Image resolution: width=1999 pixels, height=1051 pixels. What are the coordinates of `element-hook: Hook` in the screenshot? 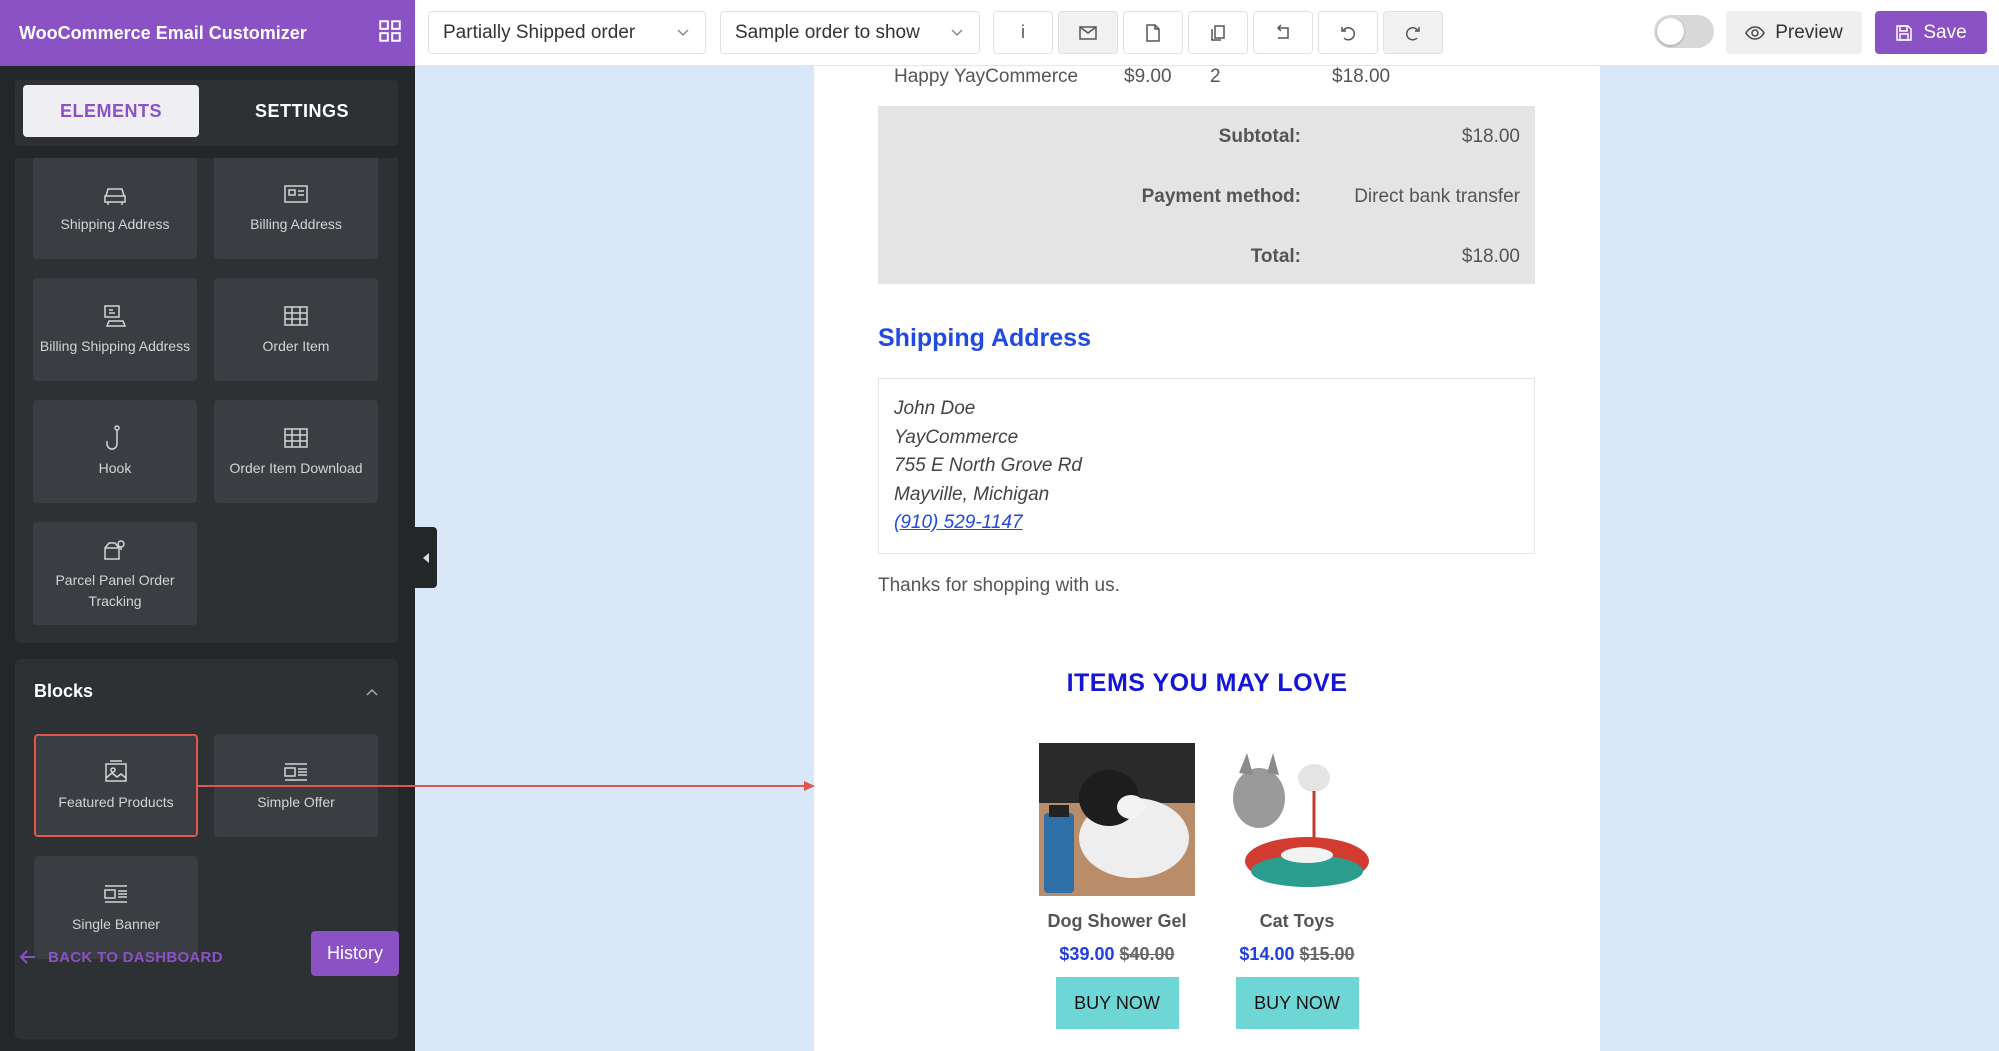 It's located at (115, 451).